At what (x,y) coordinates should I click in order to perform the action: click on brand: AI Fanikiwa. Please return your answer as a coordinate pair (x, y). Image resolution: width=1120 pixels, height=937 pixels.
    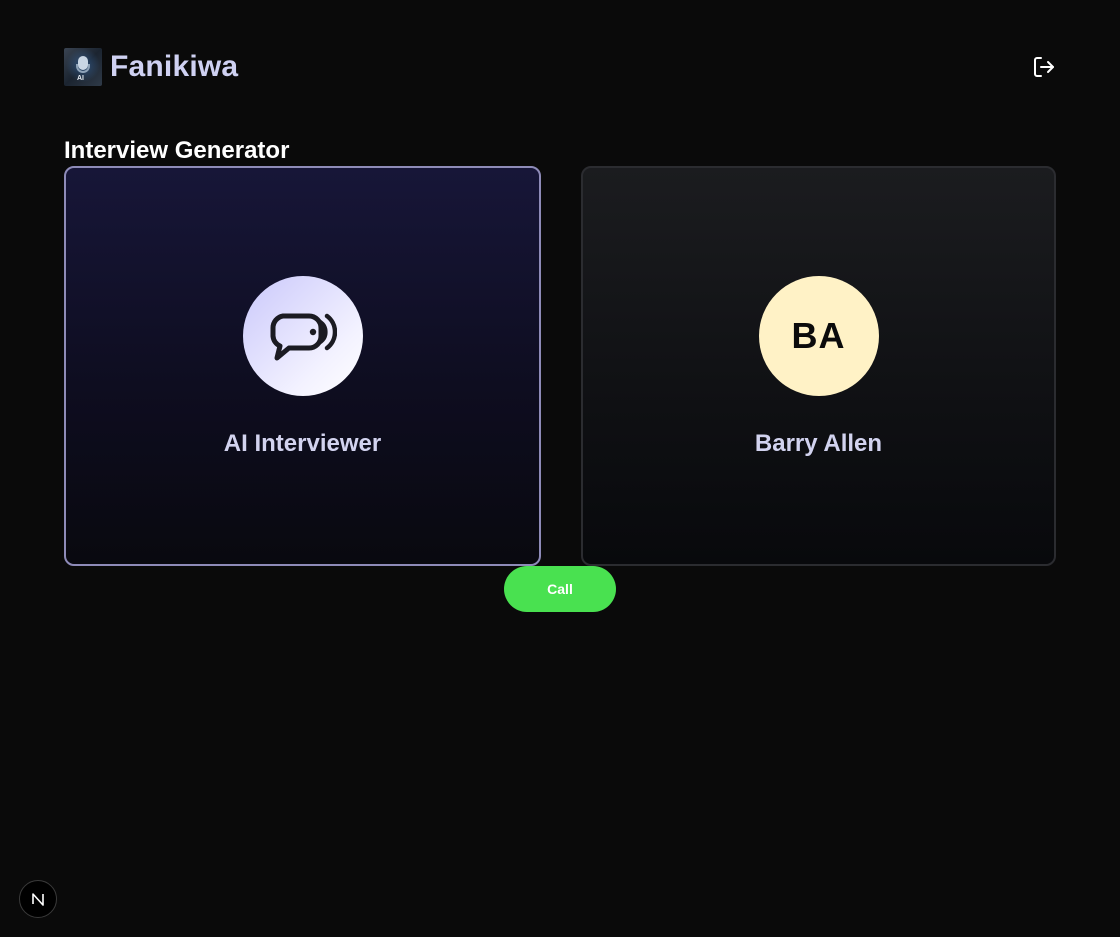
    Looking at the image, I should click on (151, 67).